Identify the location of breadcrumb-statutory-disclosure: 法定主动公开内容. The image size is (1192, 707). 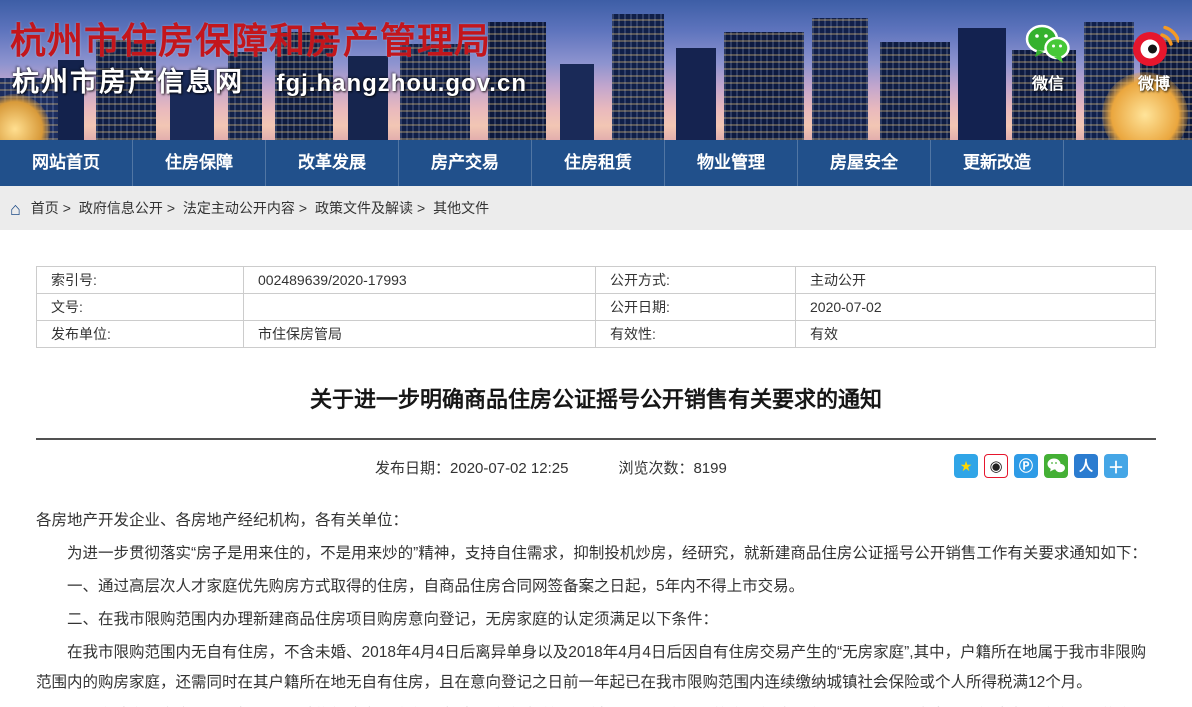
(239, 208).